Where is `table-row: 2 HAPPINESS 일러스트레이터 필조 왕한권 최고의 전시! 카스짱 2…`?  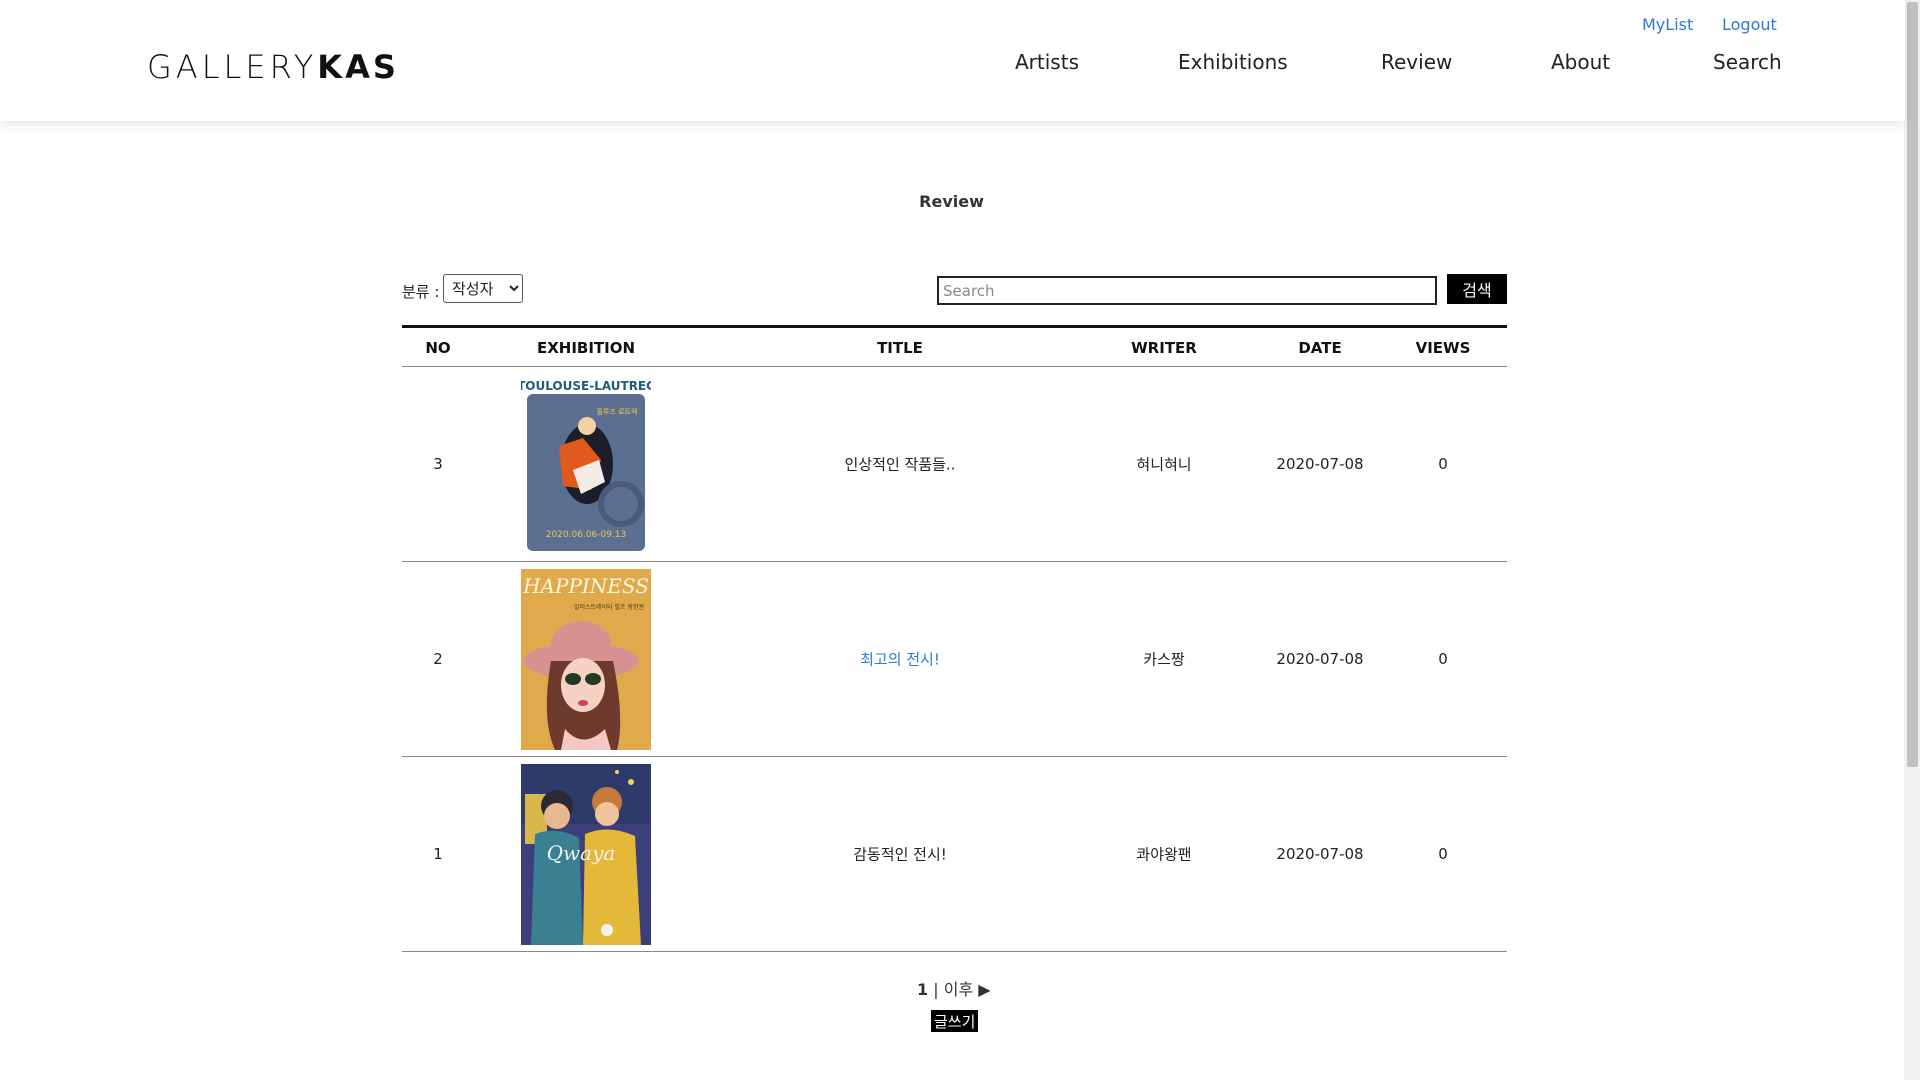
table-row: 2 HAPPINESS 일러스트레이터 필조 왕한권 최고의 전시! 카스짱 2… is located at coordinates (954, 659).